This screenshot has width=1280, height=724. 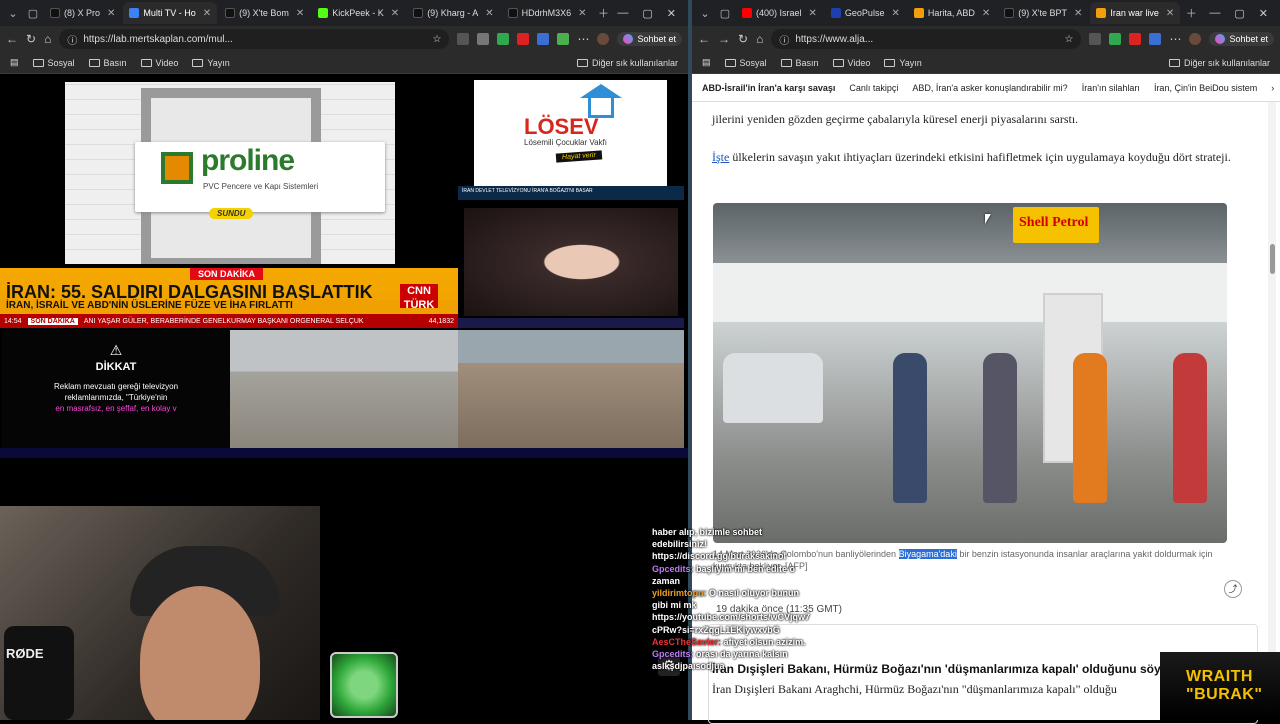 What do you see at coordinates (779, 13) in the screenshot?
I see `tab-youtube-israel: (400) Israel ✕` at bounding box center [779, 13].